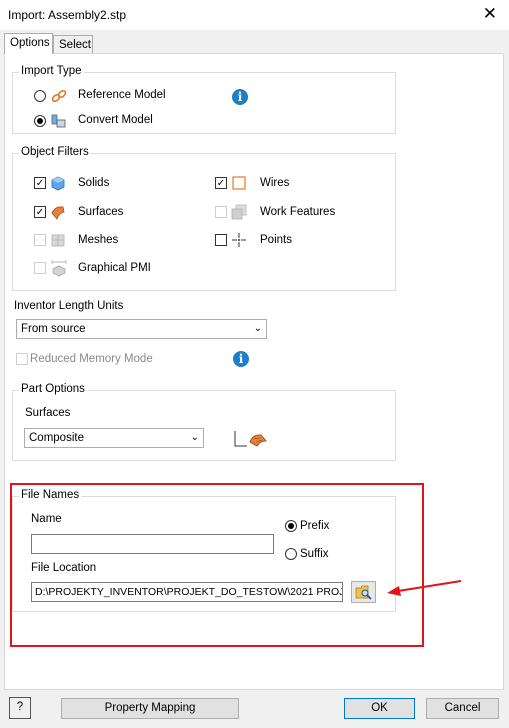  Describe the element at coordinates (40, 96) in the screenshot. I see `reference-model-radio` at that location.